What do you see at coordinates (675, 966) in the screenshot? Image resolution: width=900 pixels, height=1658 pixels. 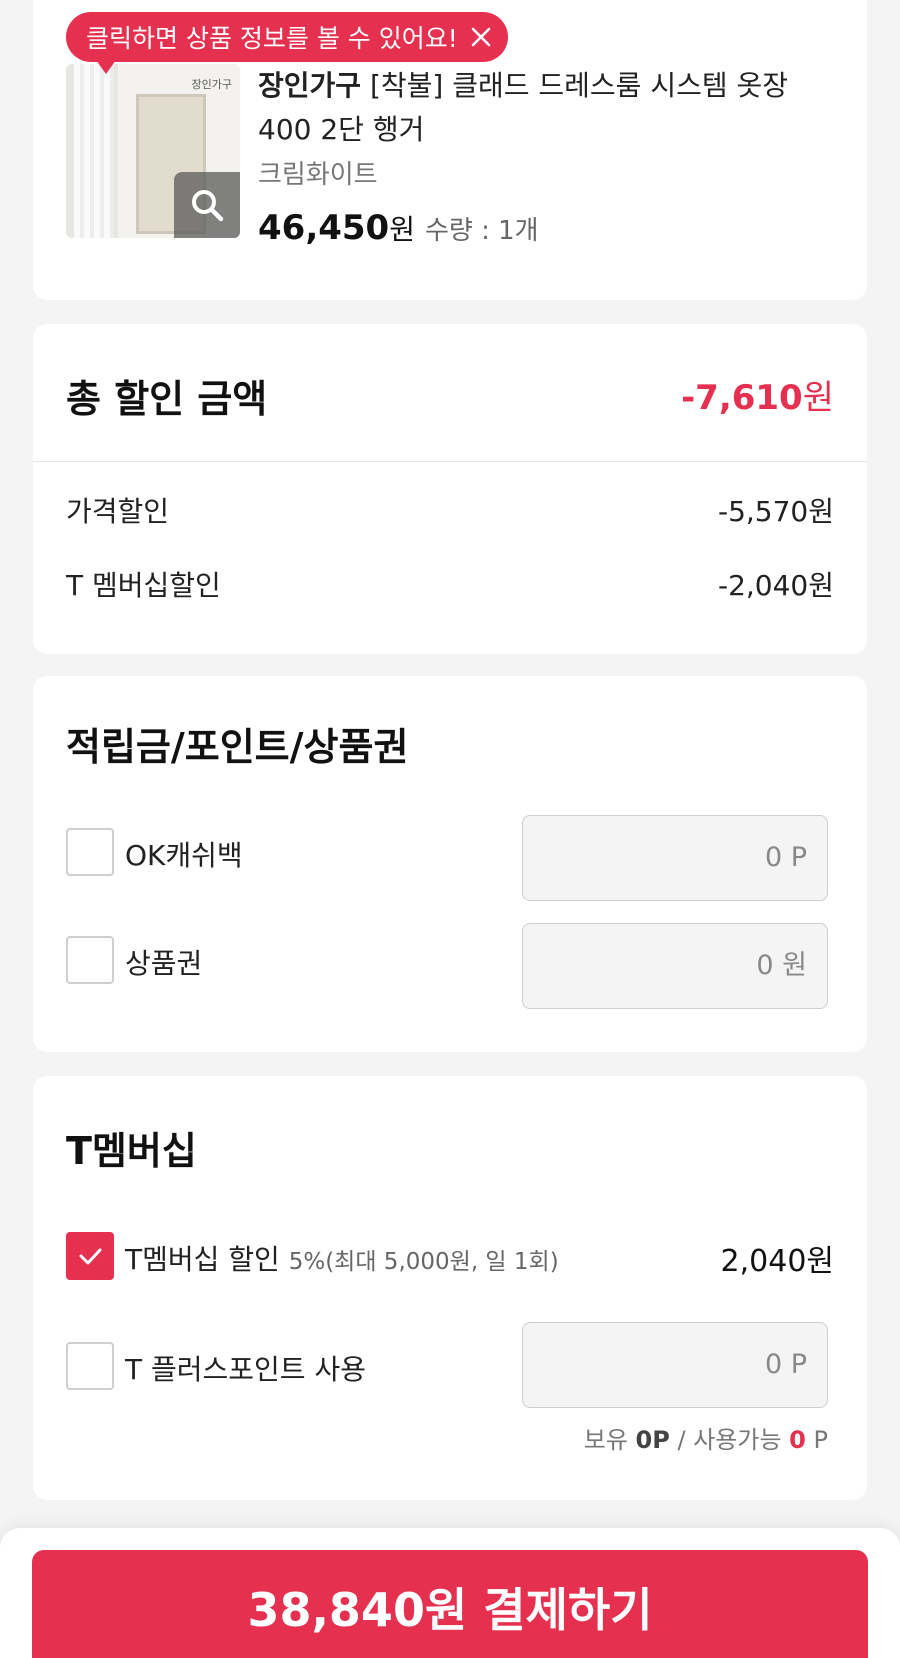 I see `gift-card-input: 0 원` at bounding box center [675, 966].